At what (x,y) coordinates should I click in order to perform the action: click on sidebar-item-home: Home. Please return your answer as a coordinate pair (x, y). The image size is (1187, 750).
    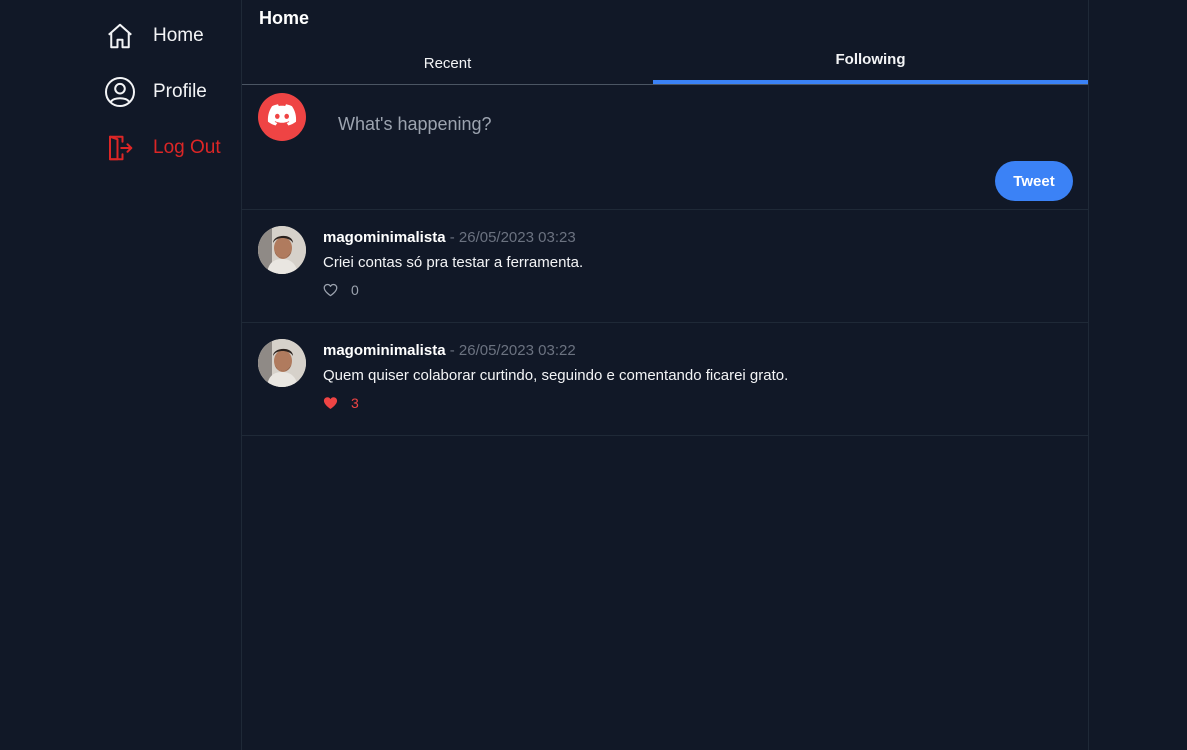
    Looking at the image, I should click on (154, 36).